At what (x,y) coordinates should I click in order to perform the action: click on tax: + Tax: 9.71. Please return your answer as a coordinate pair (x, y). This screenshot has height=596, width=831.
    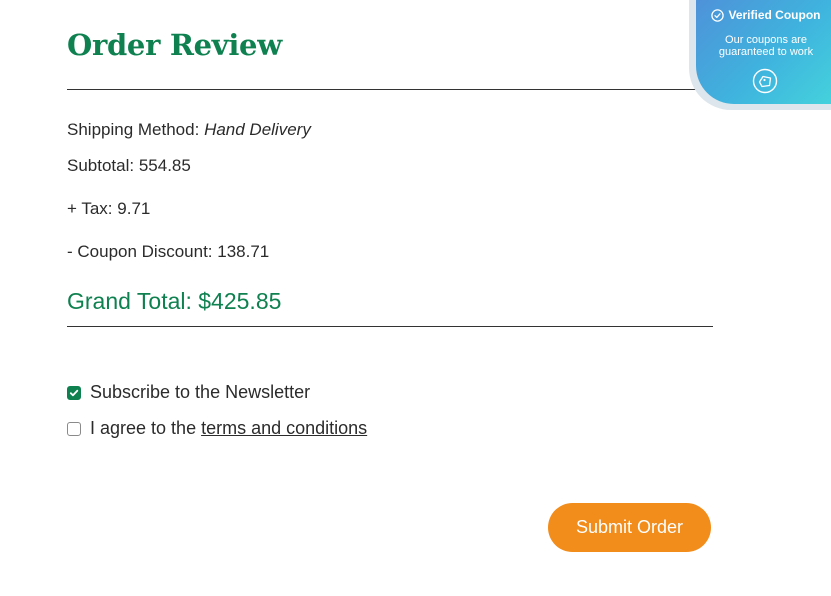
    Looking at the image, I should click on (108, 209).